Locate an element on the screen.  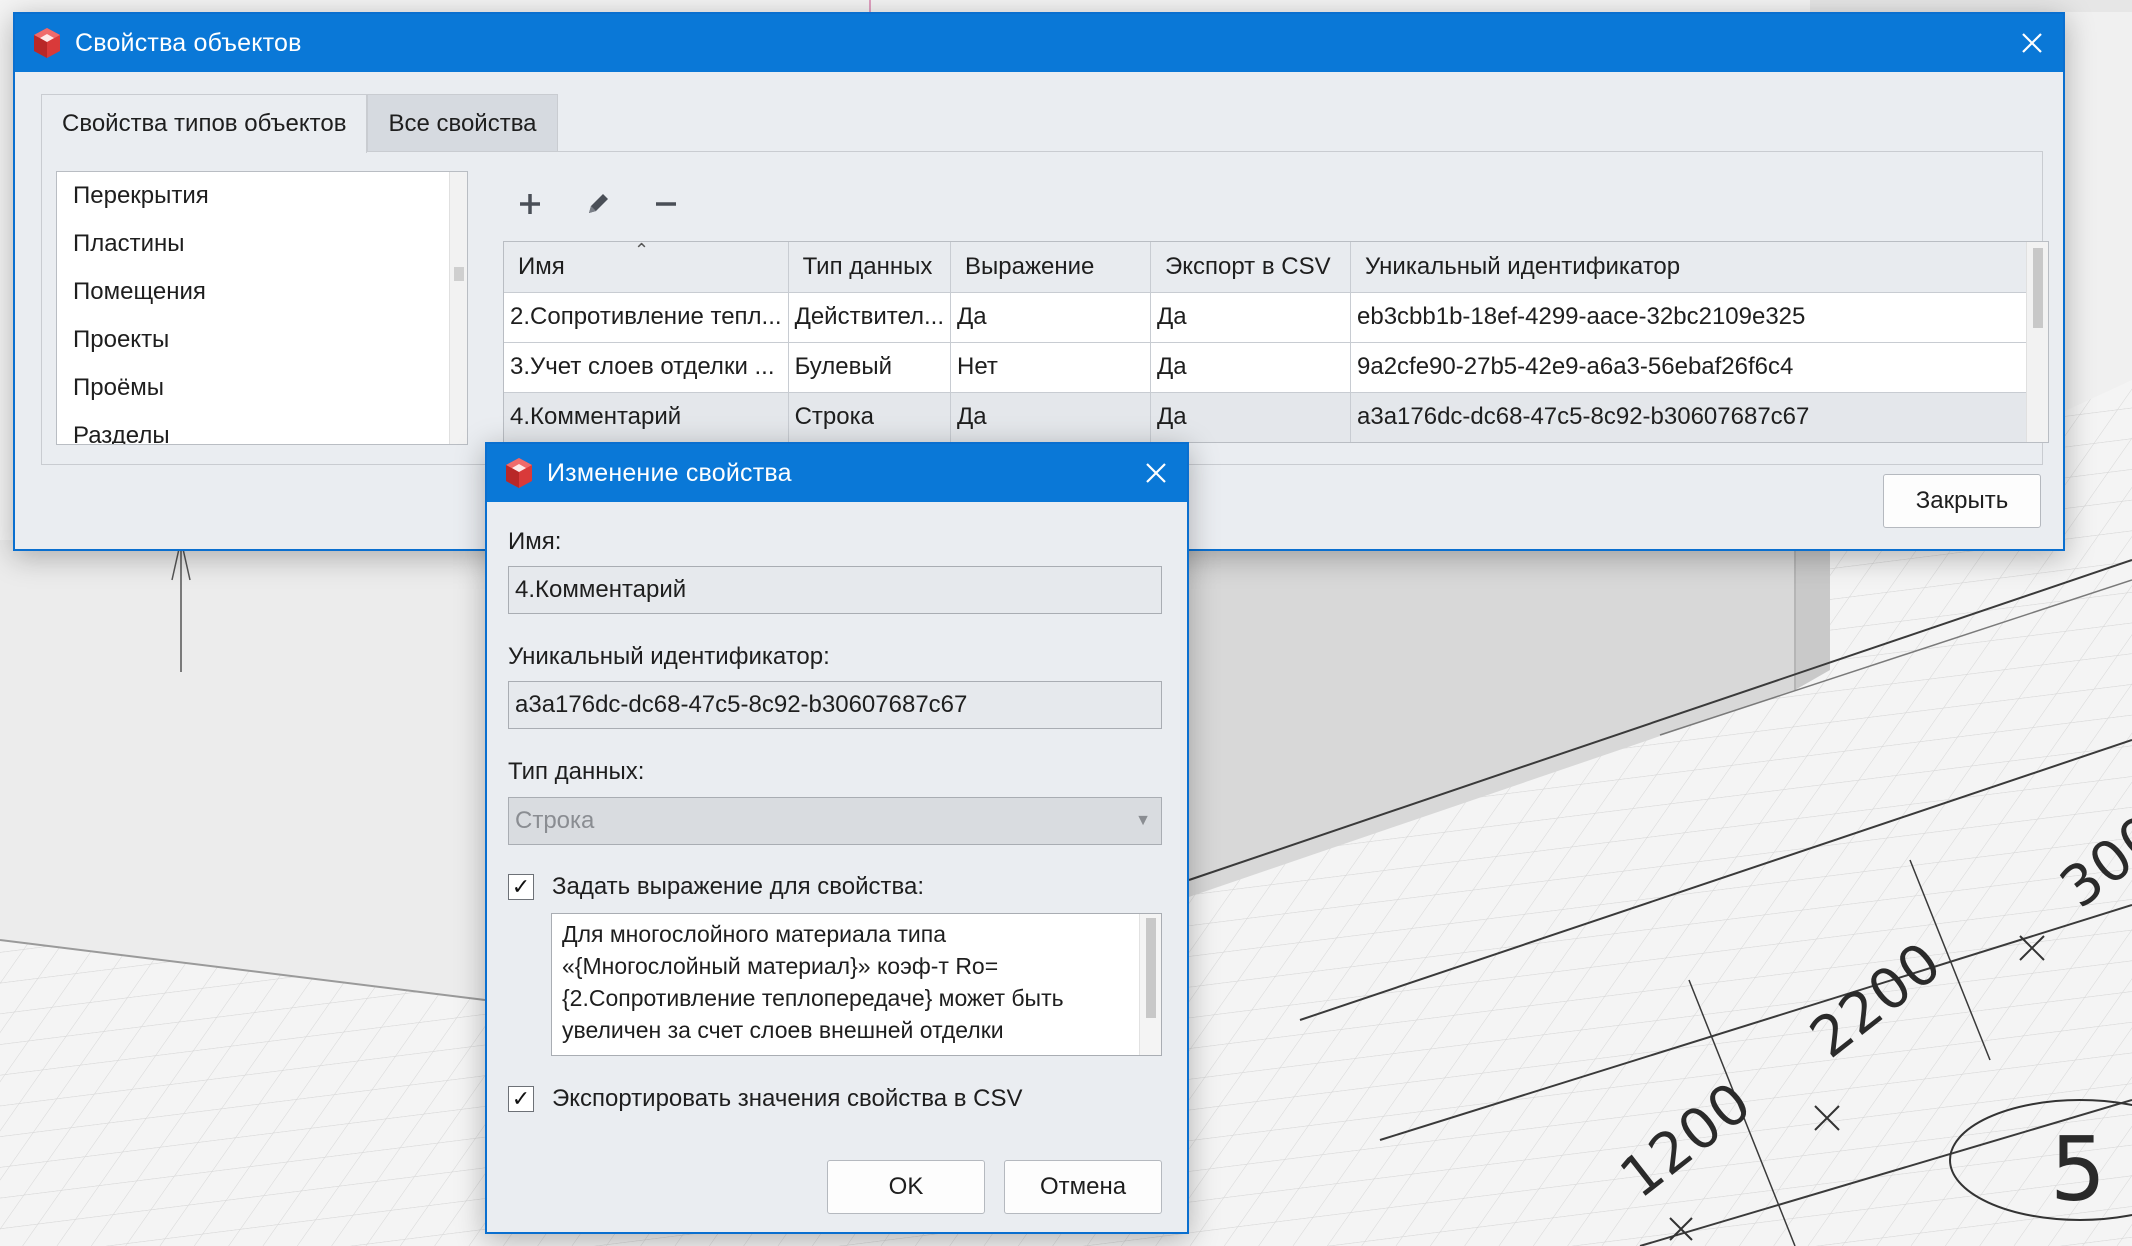
close-window-button is located at coordinates (2032, 43).